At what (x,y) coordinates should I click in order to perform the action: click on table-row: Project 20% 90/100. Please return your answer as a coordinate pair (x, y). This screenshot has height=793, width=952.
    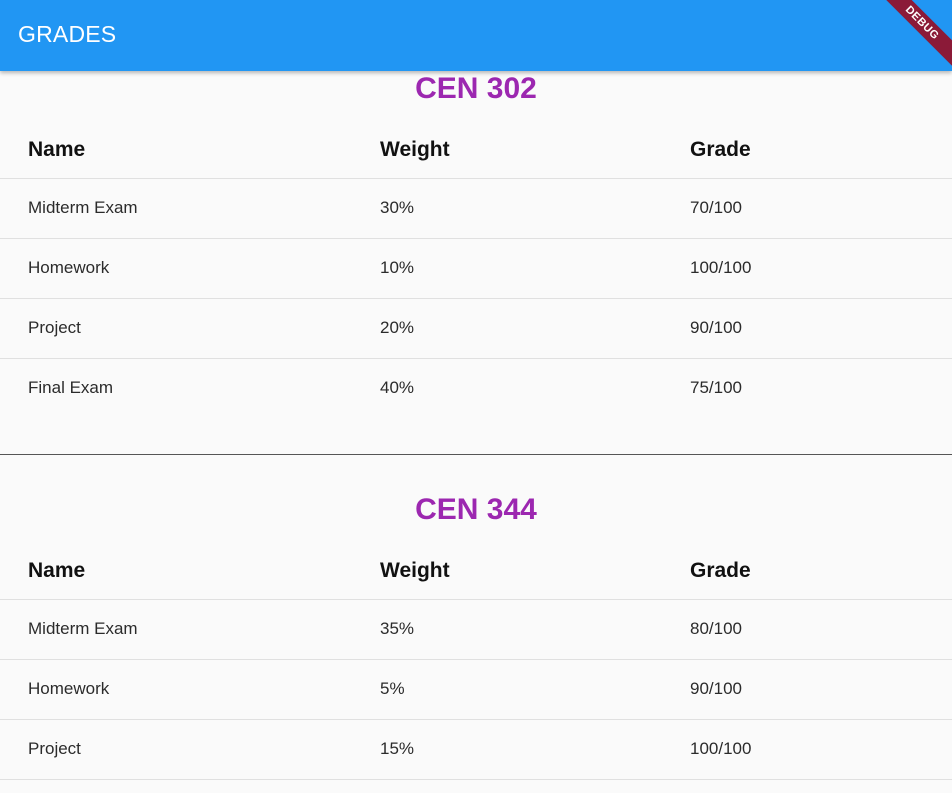
    Looking at the image, I should click on (476, 329).